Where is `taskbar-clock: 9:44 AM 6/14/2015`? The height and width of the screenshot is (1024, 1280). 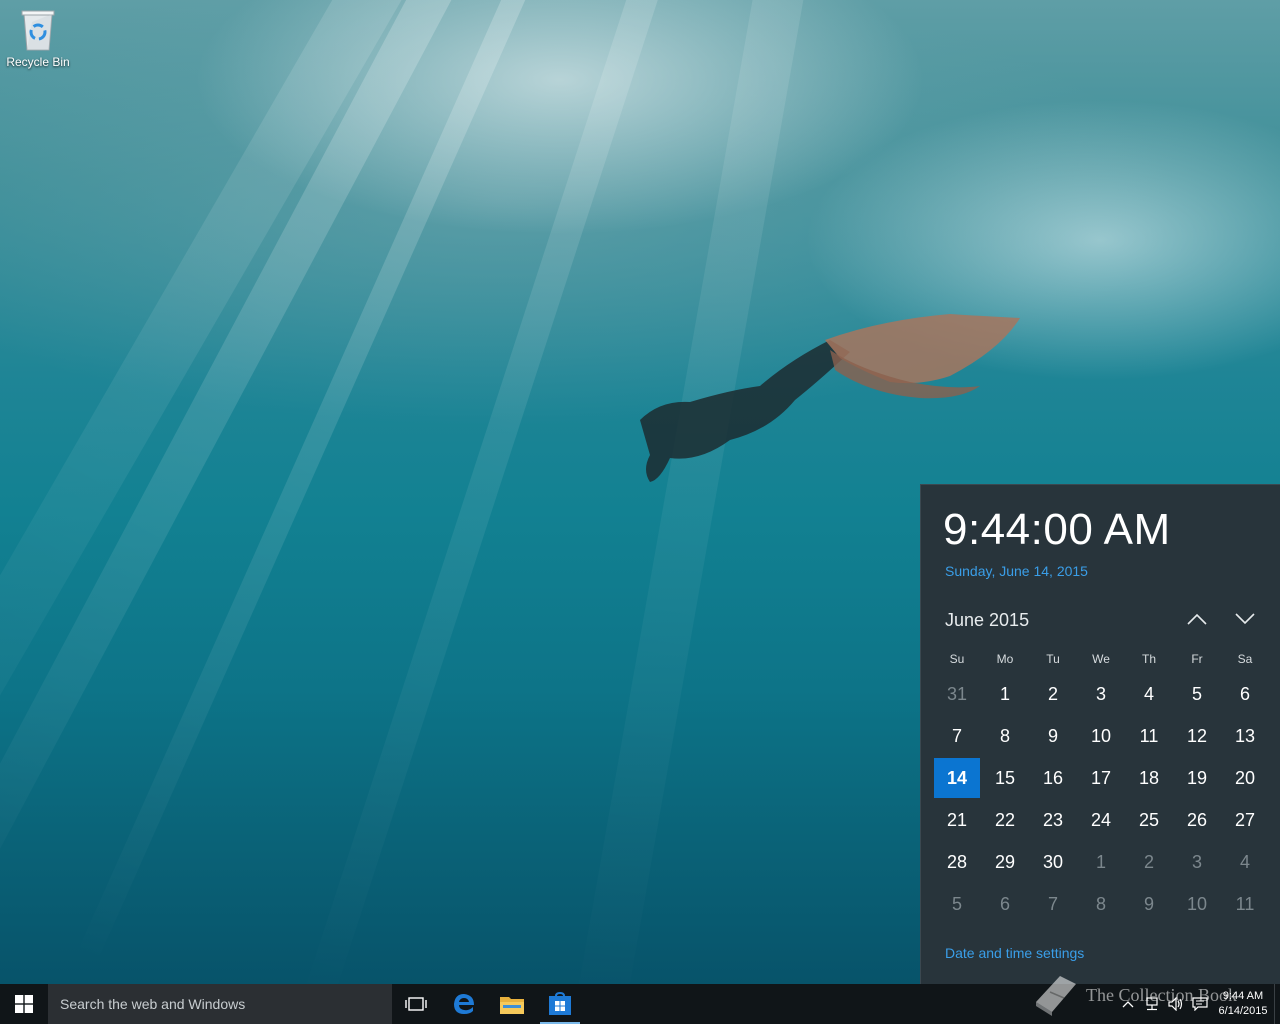 taskbar-clock: 9:44 AM 6/14/2015 is located at coordinates (1243, 1004).